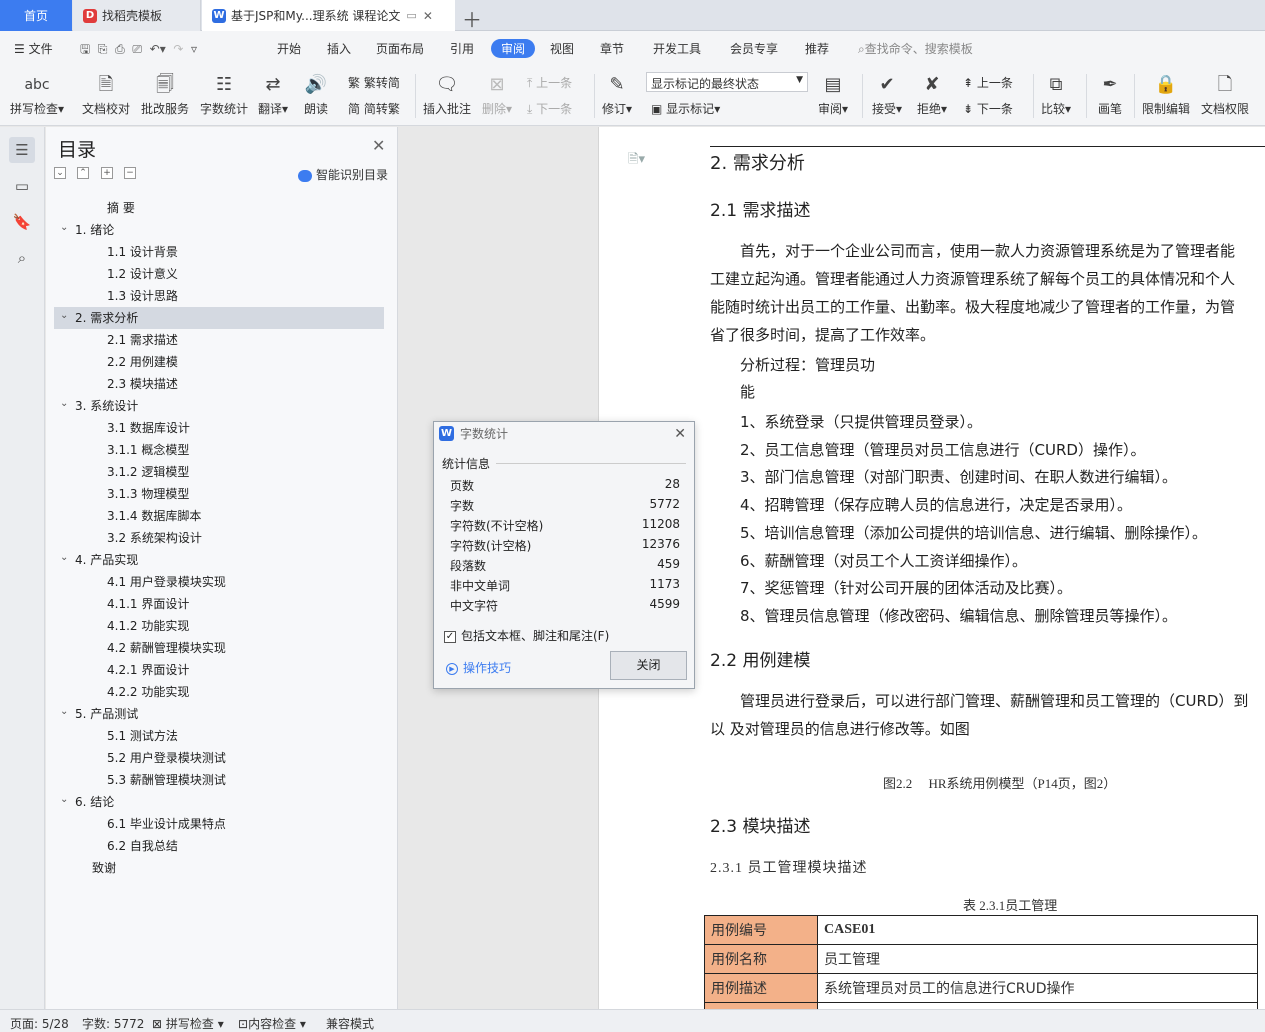  What do you see at coordinates (37, 93) in the screenshot?
I see `spell-check-button: abc 拼写检查▾` at bounding box center [37, 93].